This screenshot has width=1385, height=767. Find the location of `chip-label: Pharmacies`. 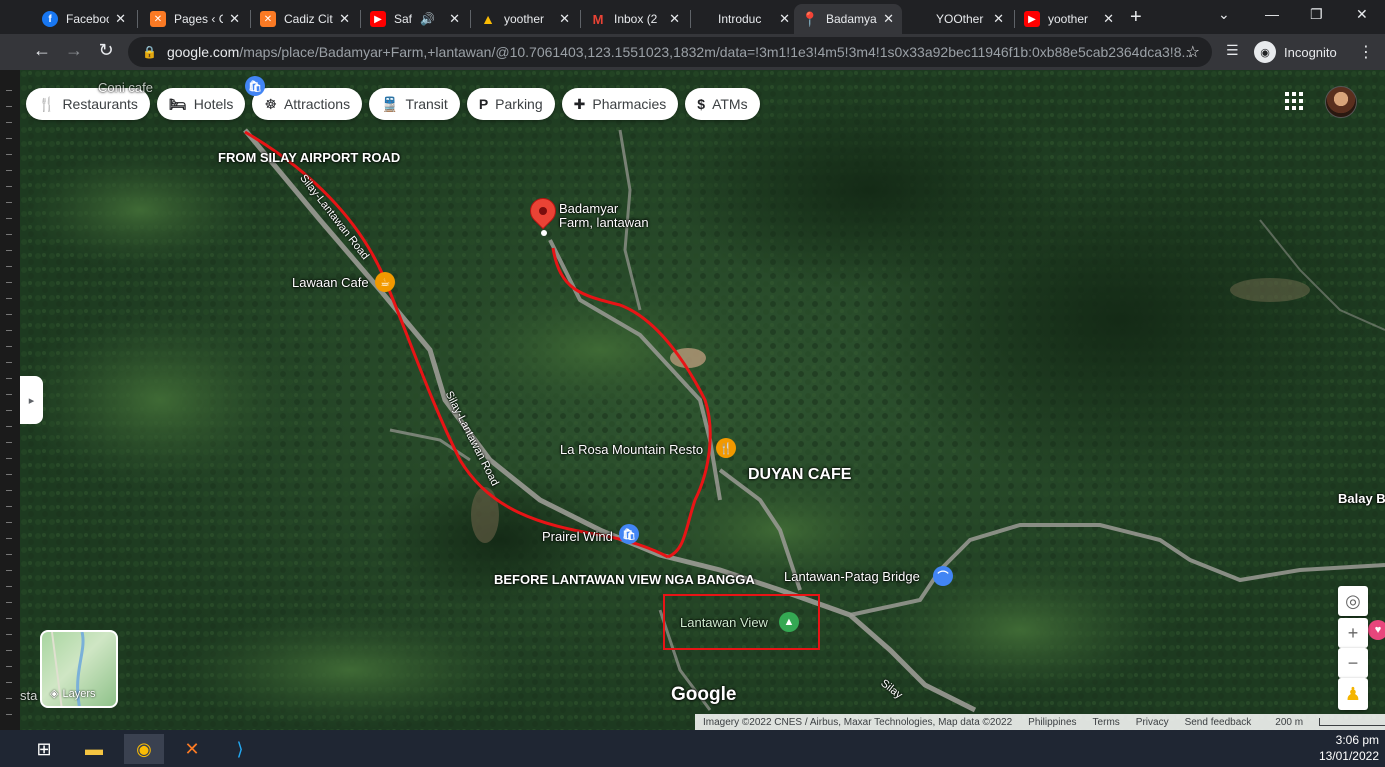

chip-label: Pharmacies is located at coordinates (629, 104).